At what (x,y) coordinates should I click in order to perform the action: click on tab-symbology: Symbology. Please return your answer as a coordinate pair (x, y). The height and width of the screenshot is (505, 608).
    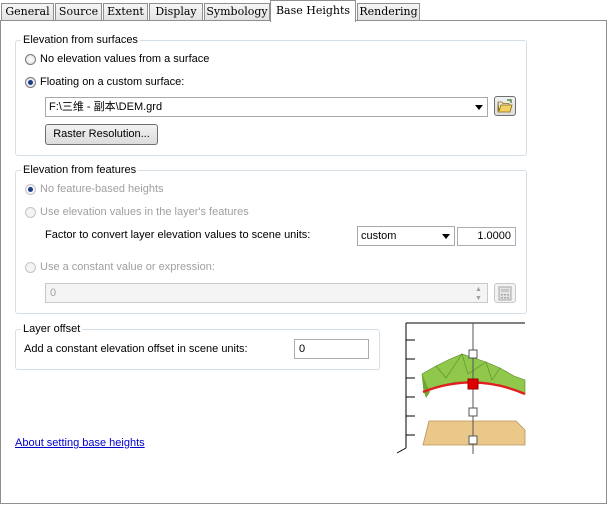
    Looking at the image, I should click on (237, 11).